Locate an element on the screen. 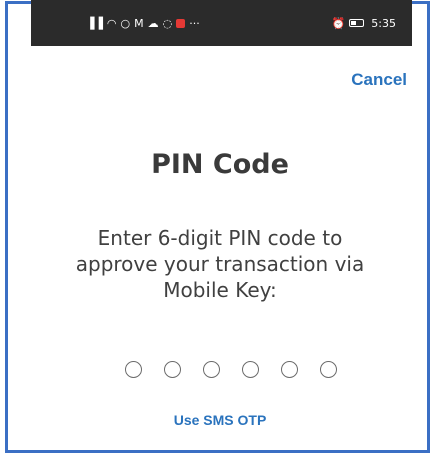 Image resolution: width=440 pixels, height=461 pixels. wifi-icon: ◠ is located at coordinates (111, 23).